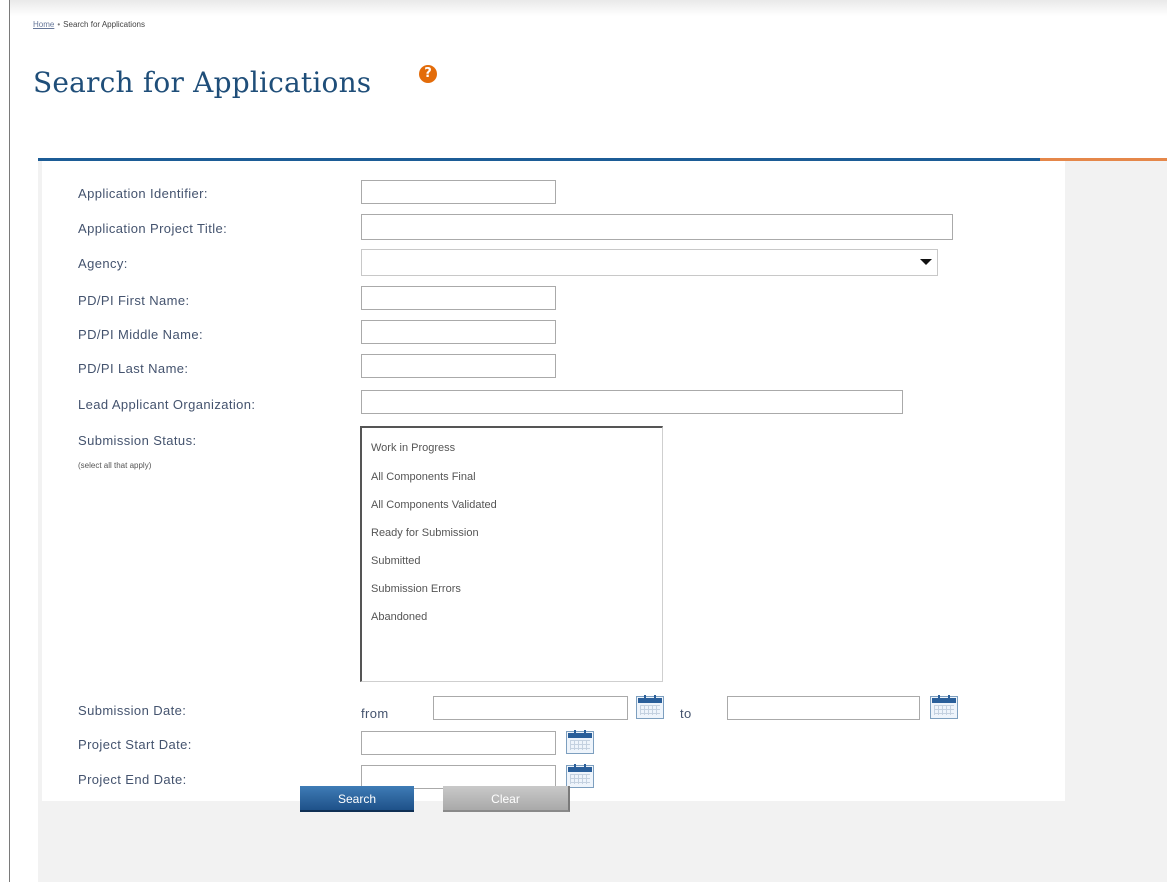 Image resolution: width=1167 pixels, height=882 pixels. What do you see at coordinates (588, 8) in the screenshot?
I see `top-shadow` at bounding box center [588, 8].